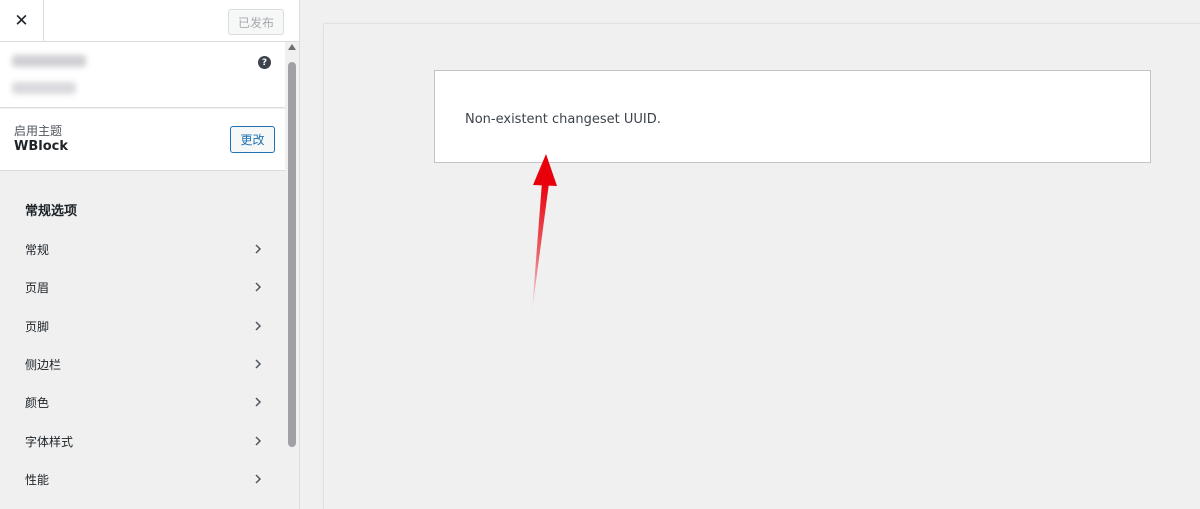  I want to click on menu-item-sidebar: 侧边栏, so click(142, 364).